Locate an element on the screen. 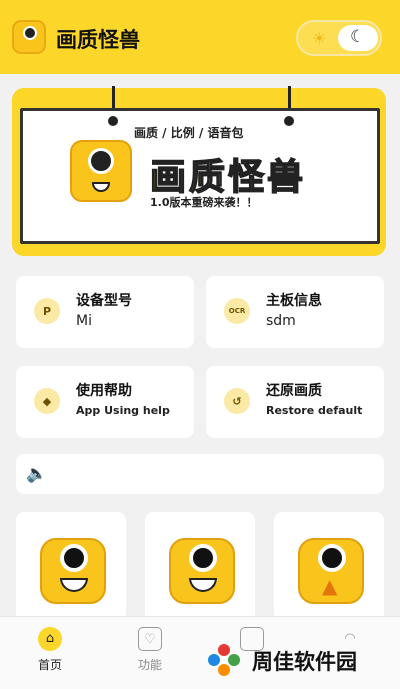 This screenshot has height=689, width=400. sun-icon: ☀ is located at coordinates (319, 38).